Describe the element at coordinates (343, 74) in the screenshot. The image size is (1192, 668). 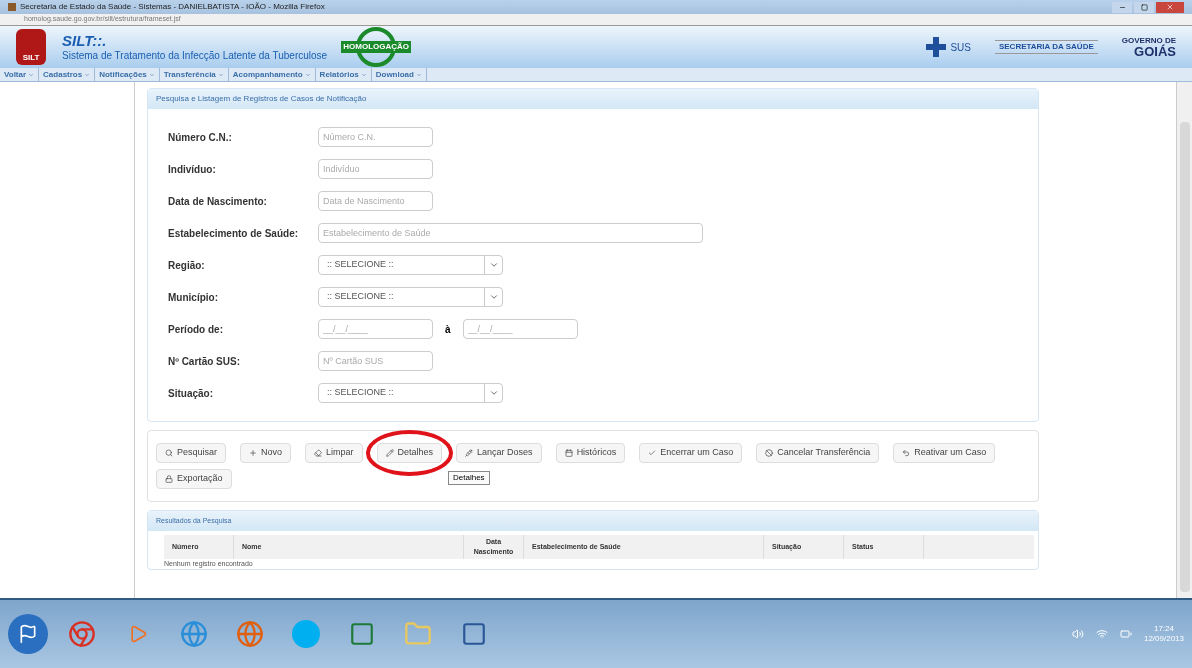
I see `menu-item: Relatórios` at that location.